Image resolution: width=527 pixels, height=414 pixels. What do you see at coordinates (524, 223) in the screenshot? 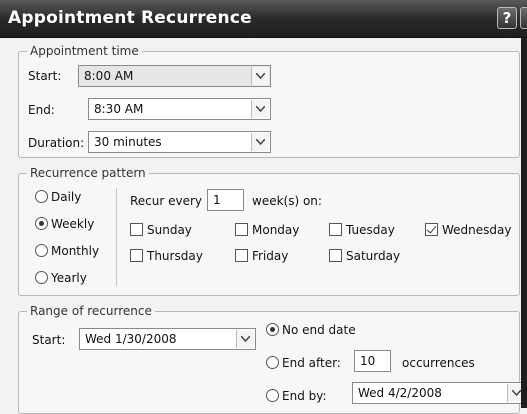
I see `window-edge` at bounding box center [524, 223].